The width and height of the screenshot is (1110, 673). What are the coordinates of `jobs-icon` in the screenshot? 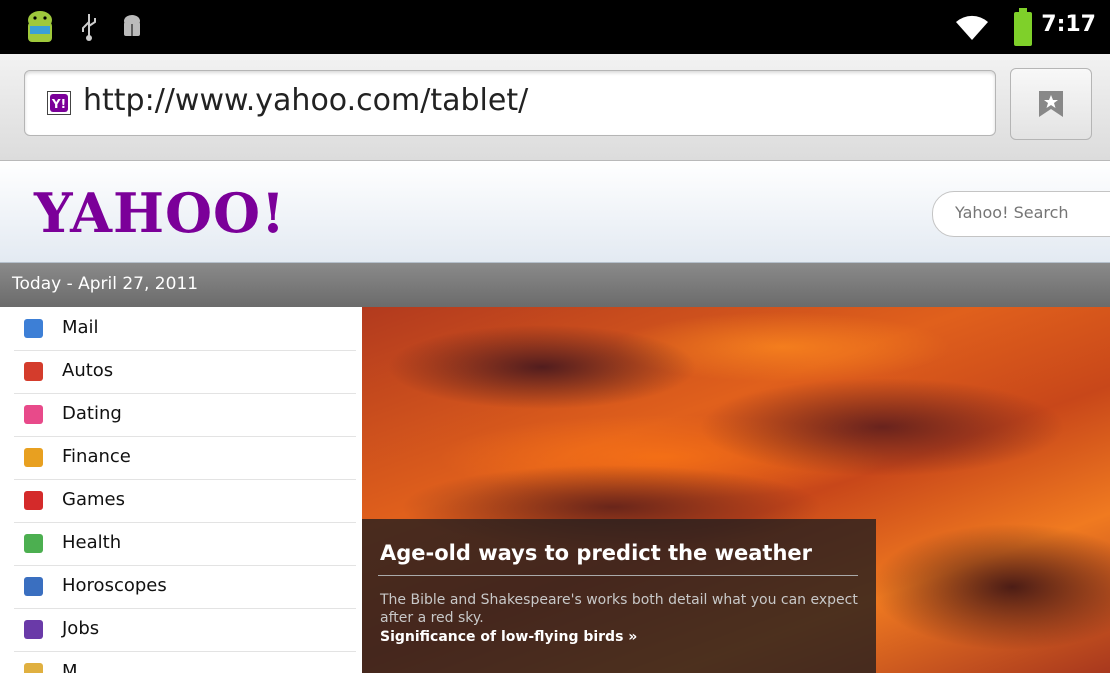 It's located at (33, 629).